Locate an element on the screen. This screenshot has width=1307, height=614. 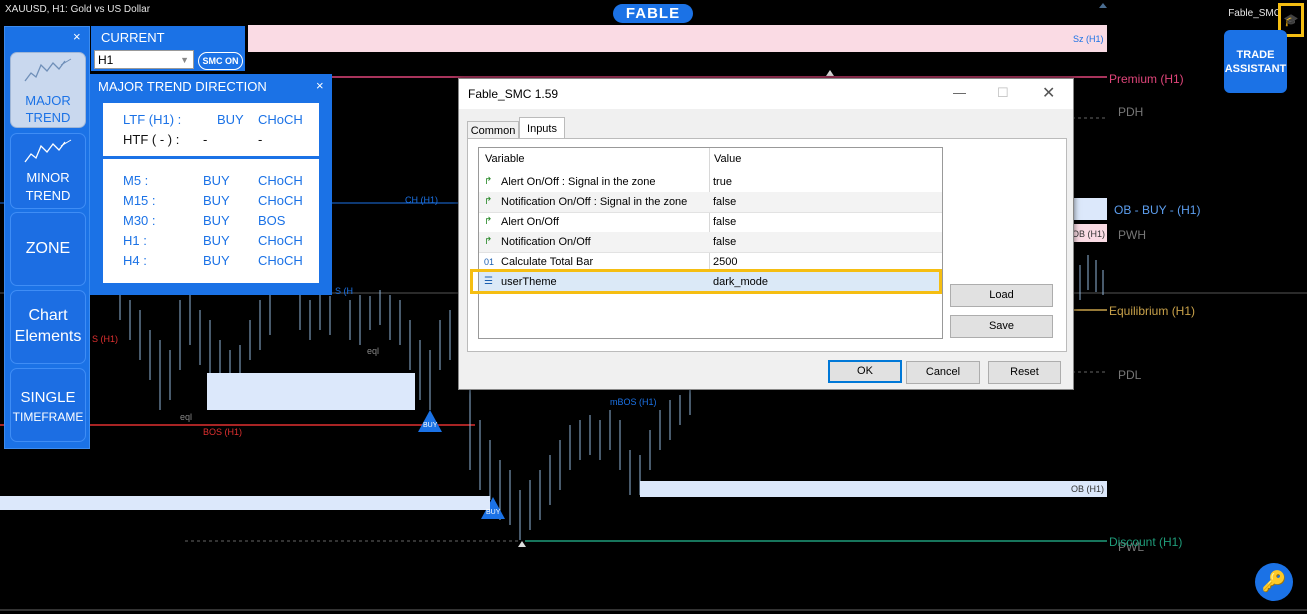
ob-buy-zone is located at coordinates (1089, 209).